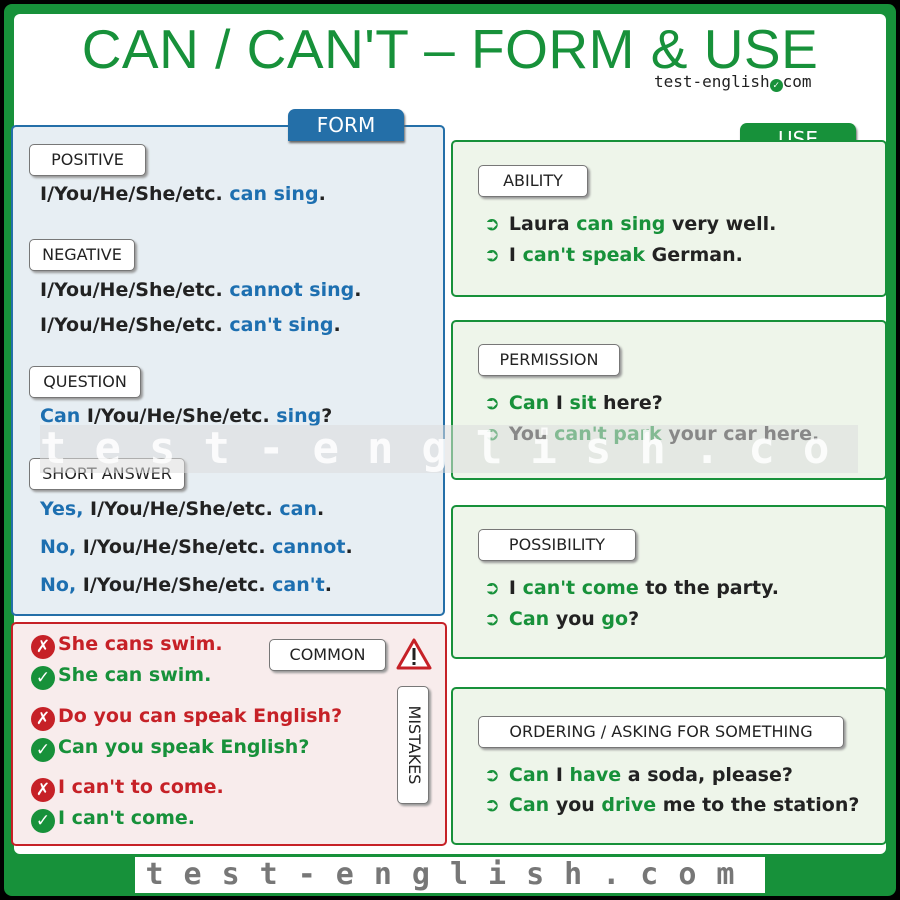 This screenshot has width=900, height=900. Describe the element at coordinates (449, 449) in the screenshot. I see `watermark: test-english.com` at that location.